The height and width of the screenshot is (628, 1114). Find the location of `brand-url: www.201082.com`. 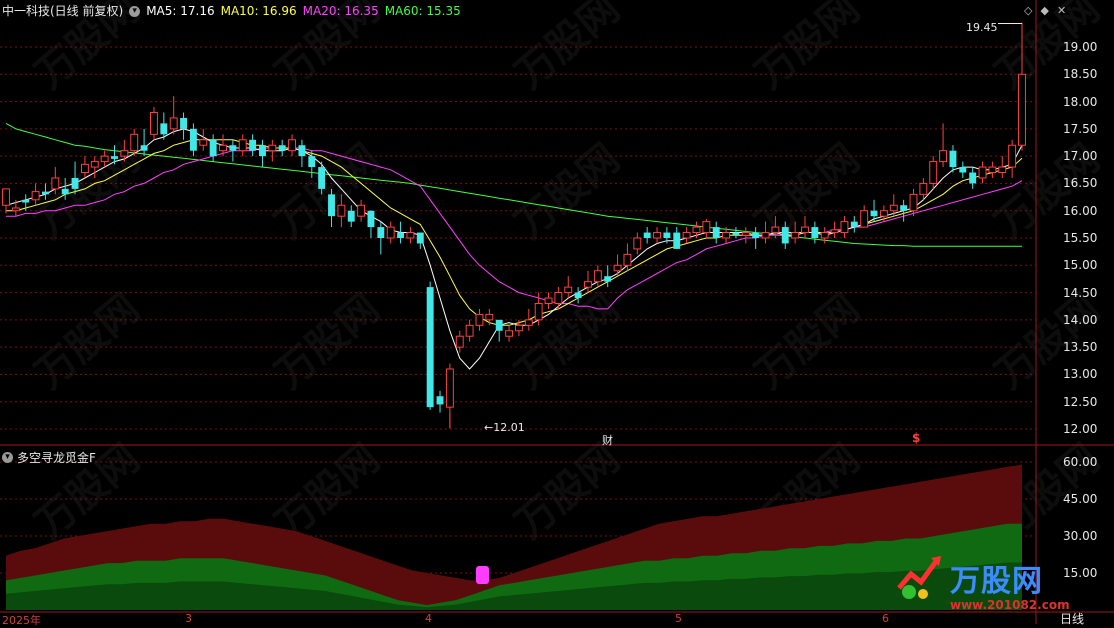

brand-url: www.201082.com is located at coordinates (1010, 605).